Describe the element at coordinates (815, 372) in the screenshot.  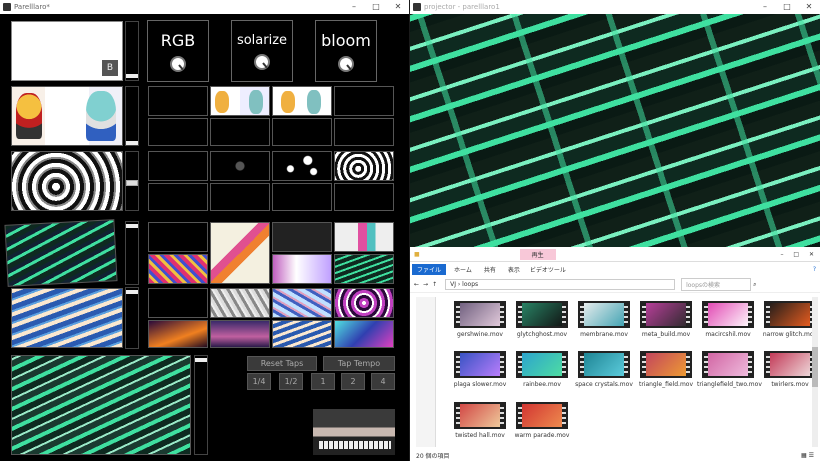
I see `scrollbar` at that location.